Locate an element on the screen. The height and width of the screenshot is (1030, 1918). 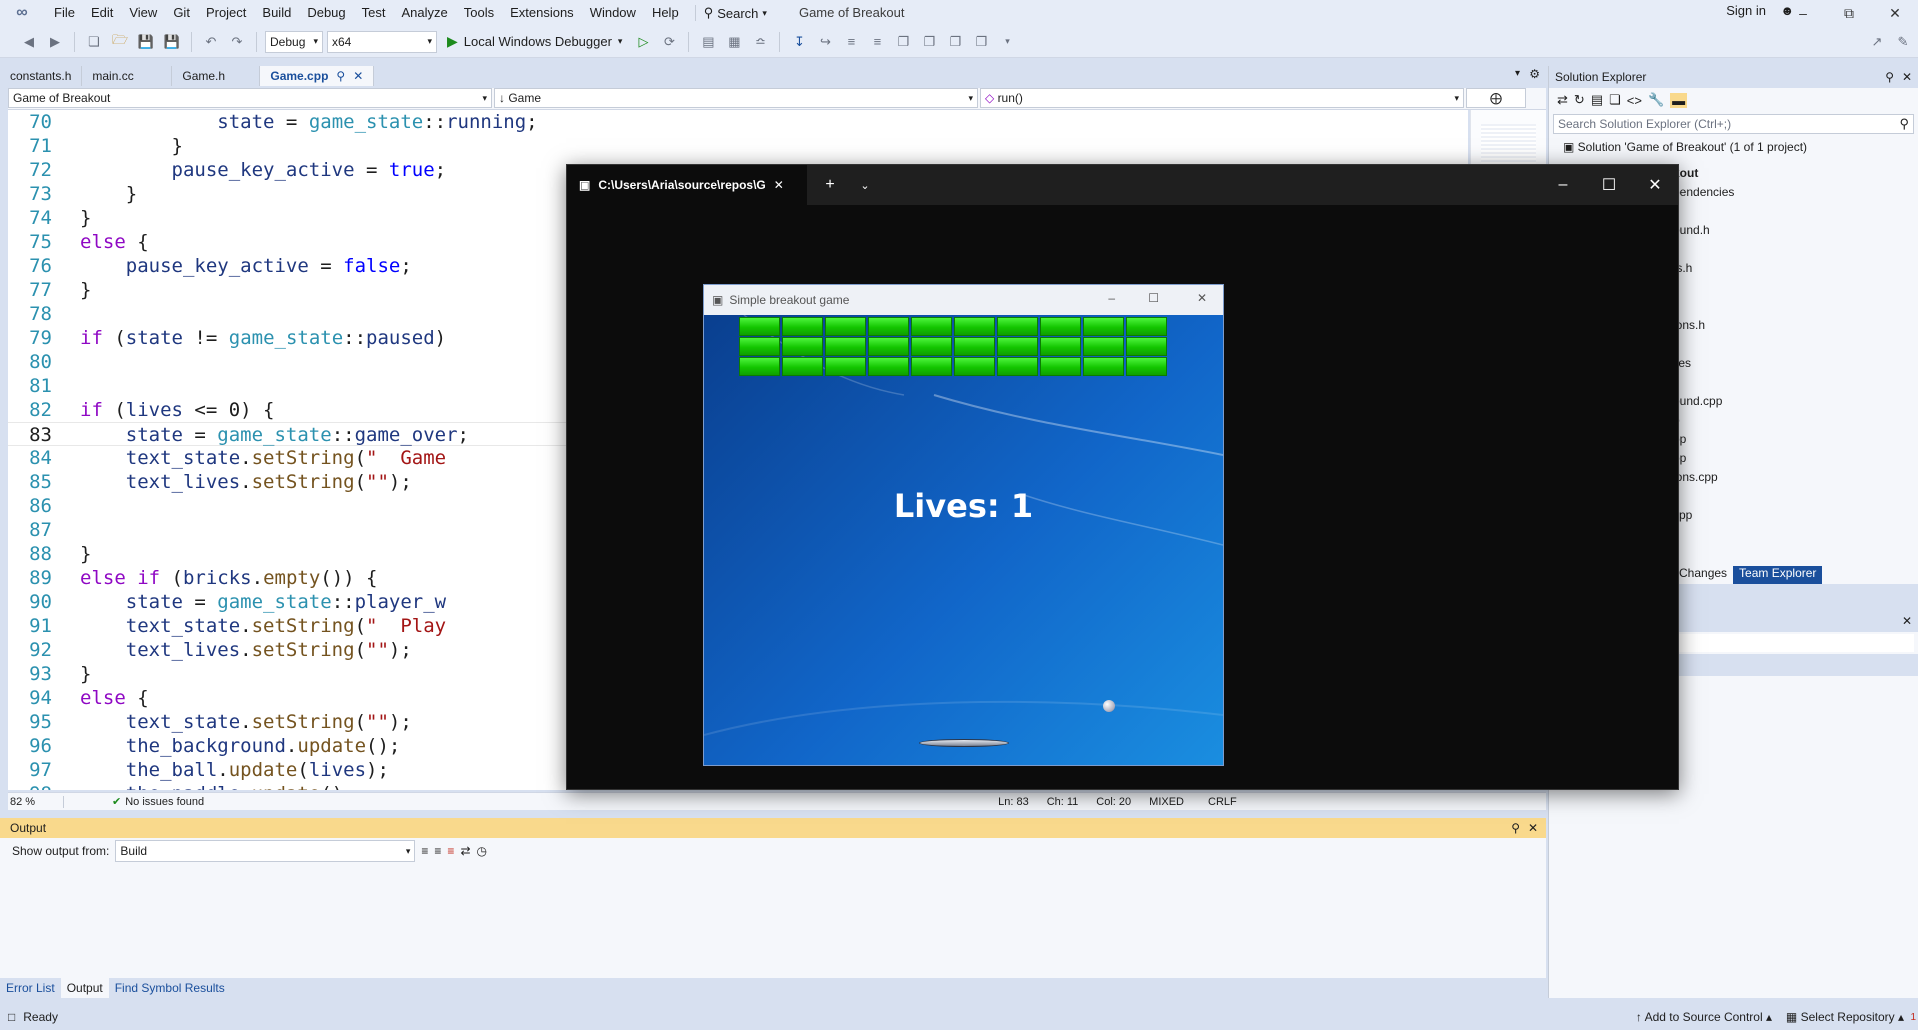
member-dropdown: ◇ run() ▾ is located at coordinates (1222, 98).